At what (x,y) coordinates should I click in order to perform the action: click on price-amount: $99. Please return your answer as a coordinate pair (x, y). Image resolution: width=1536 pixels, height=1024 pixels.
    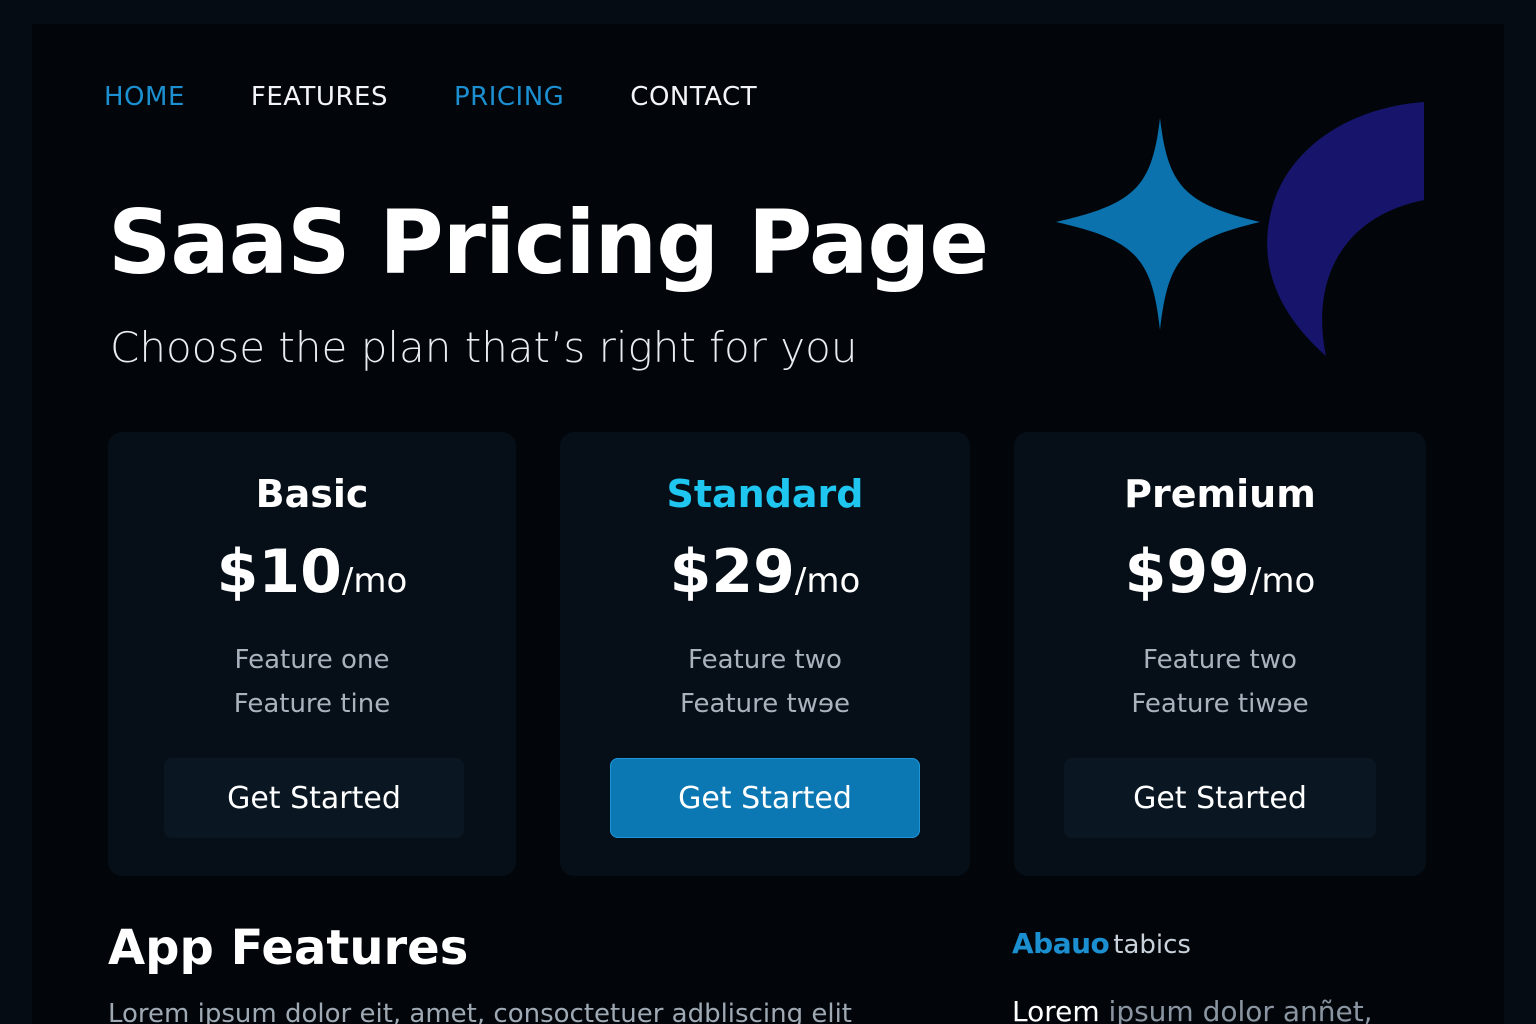
    Looking at the image, I should click on (1187, 572).